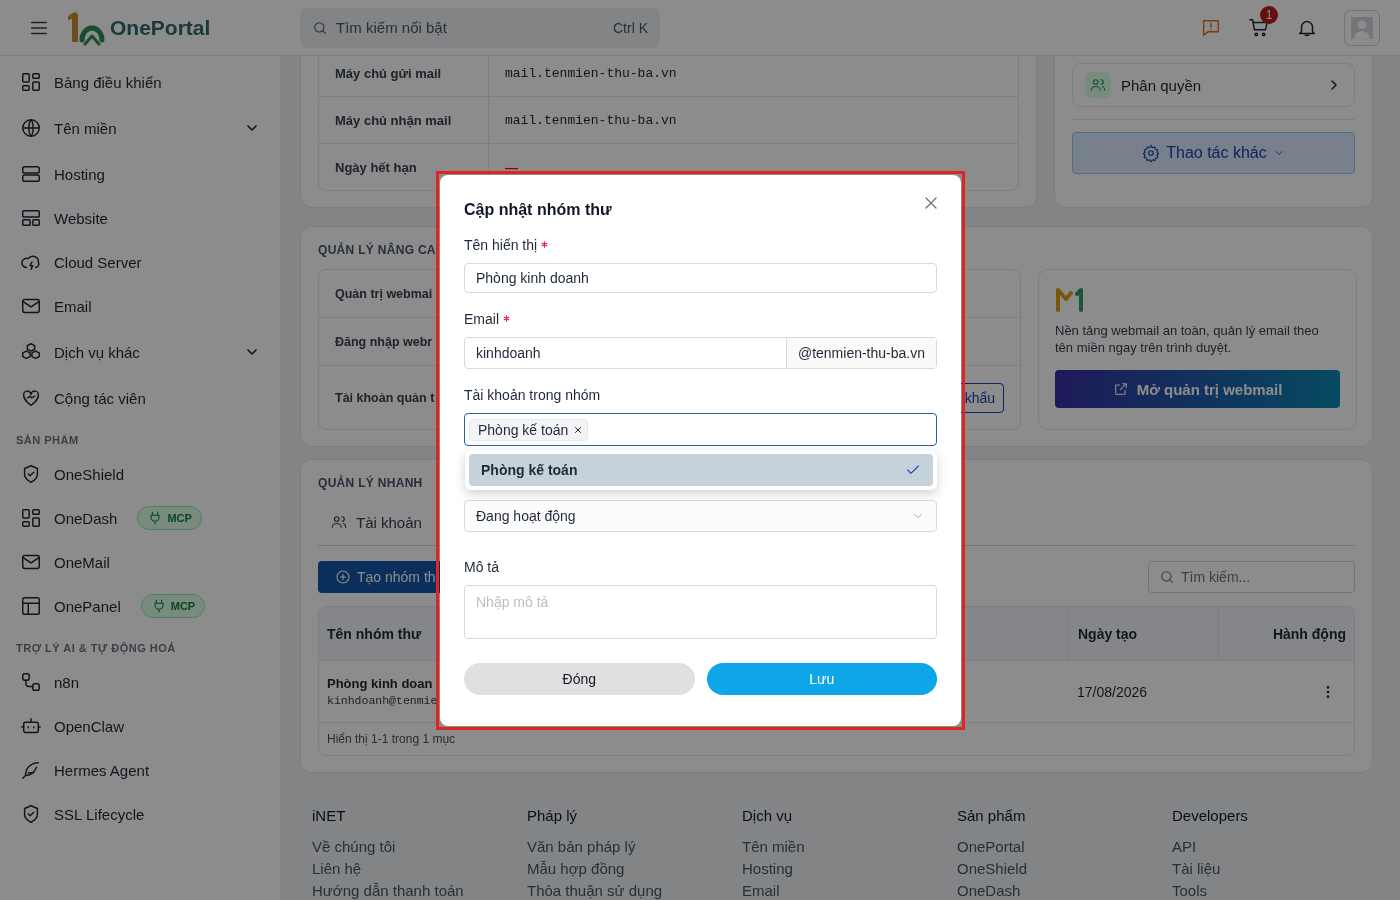 The width and height of the screenshot is (1400, 900). What do you see at coordinates (1279, 890) in the screenshot?
I see `footer-link: Tools` at bounding box center [1279, 890].